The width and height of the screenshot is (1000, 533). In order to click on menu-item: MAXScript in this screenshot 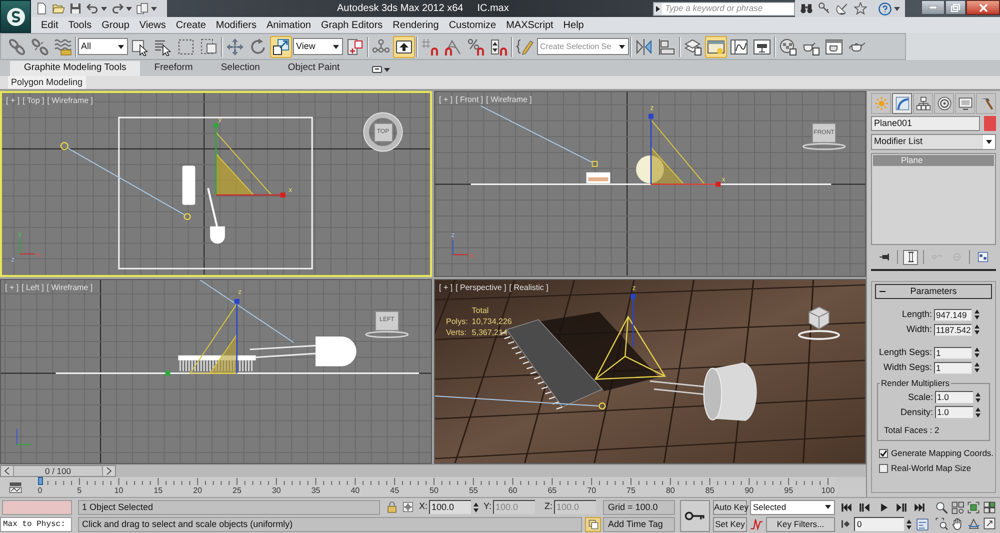, I will do `click(529, 25)`.